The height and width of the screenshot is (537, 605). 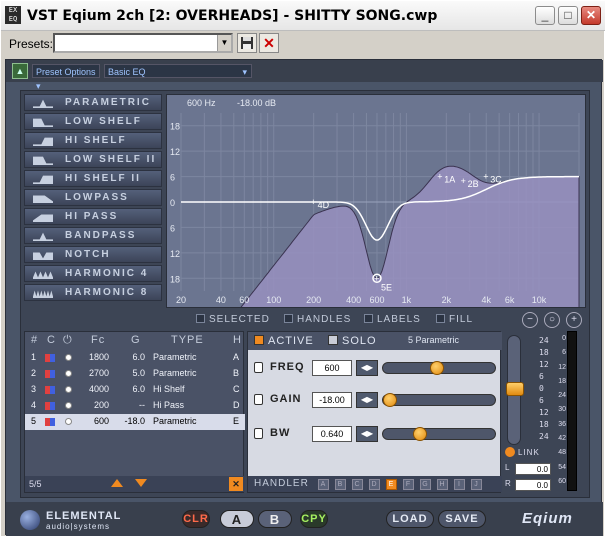 I want to click on output-fader, so click(x=515, y=390).